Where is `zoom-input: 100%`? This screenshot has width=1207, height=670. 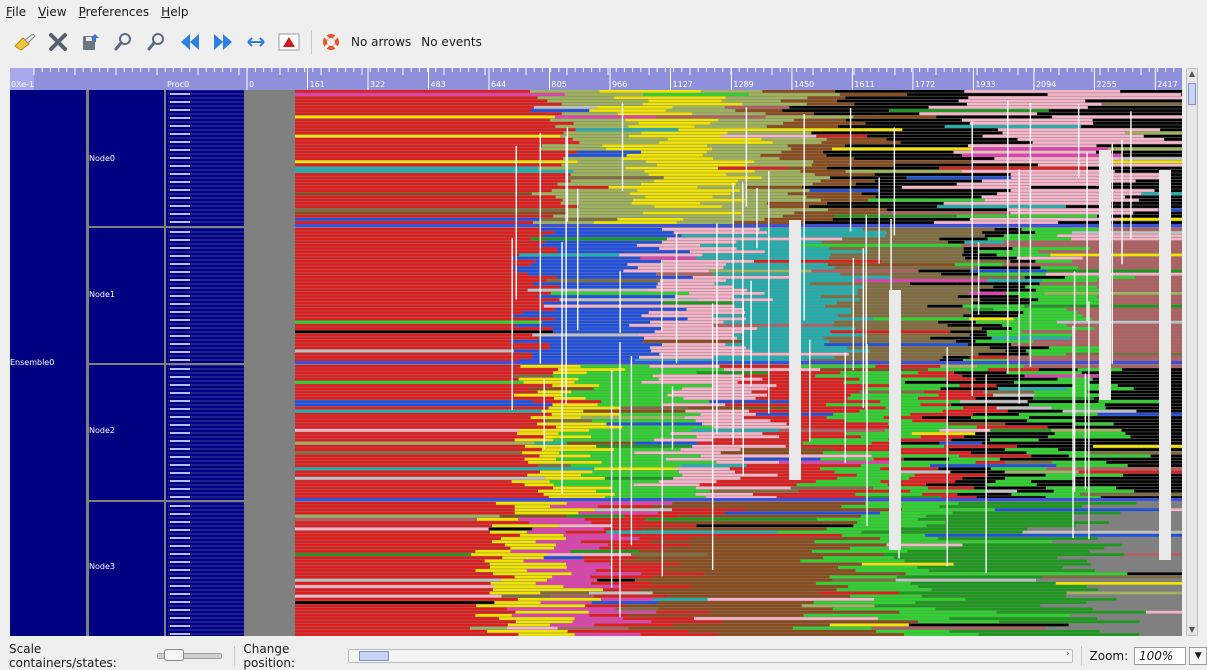 zoom-input: 100% is located at coordinates (1160, 656).